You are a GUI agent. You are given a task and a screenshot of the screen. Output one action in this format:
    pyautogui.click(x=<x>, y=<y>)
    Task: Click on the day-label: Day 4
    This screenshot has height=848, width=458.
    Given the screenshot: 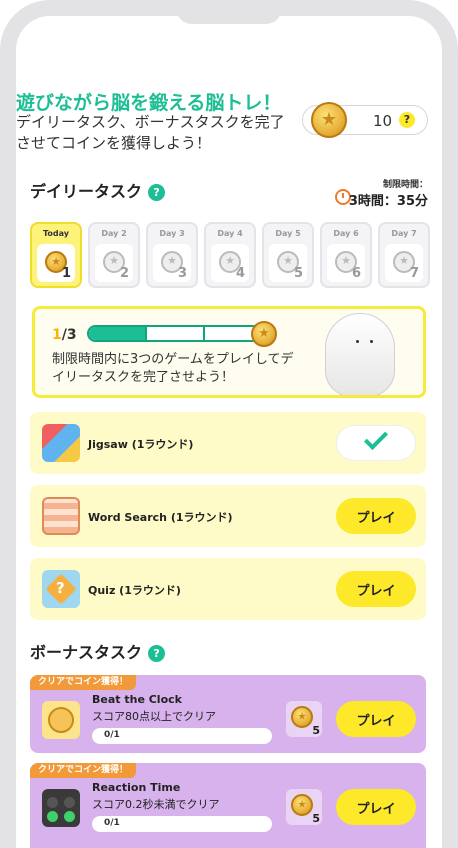 What is the action you would take?
    pyautogui.click(x=230, y=233)
    